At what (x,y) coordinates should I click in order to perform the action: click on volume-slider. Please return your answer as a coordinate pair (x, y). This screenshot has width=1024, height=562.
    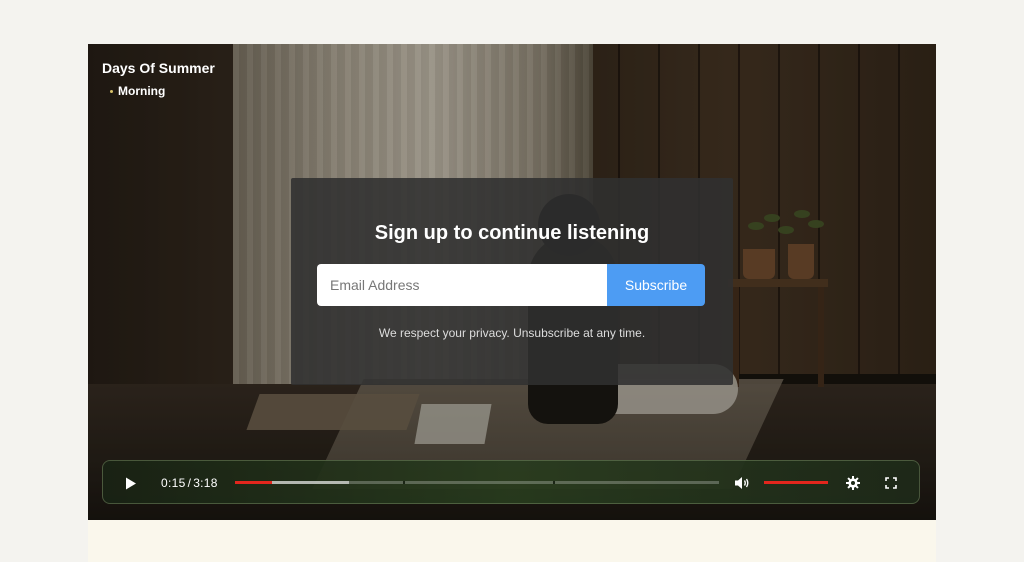
    Looking at the image, I should click on (796, 482).